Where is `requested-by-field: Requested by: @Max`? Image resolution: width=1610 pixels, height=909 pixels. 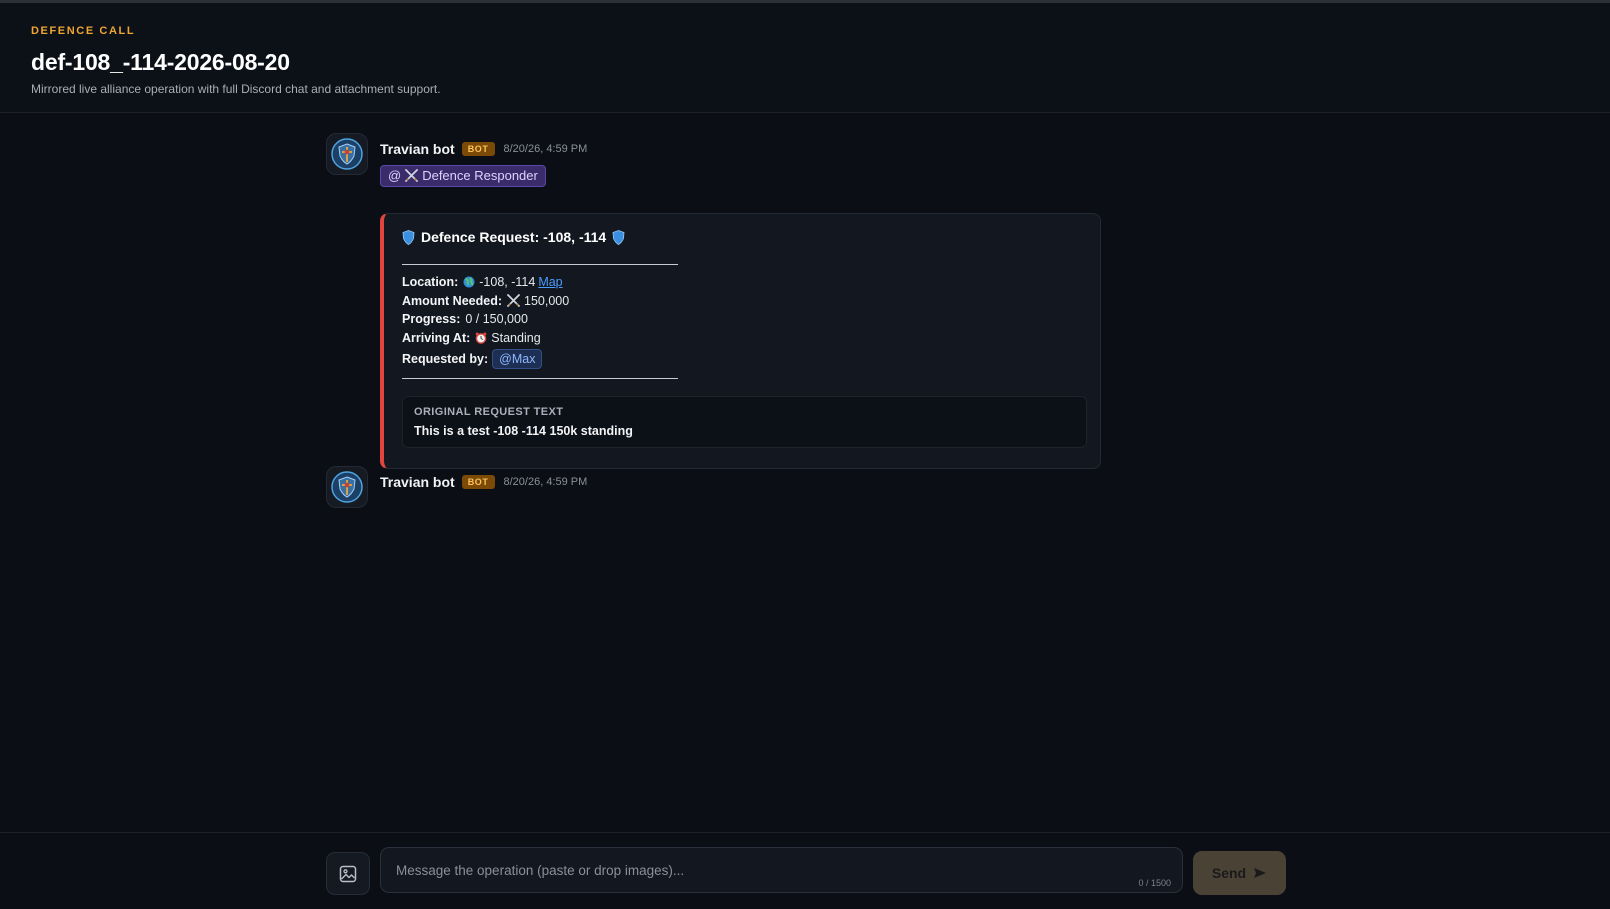
requested-by-field: Requested by: @Max is located at coordinates (485, 359).